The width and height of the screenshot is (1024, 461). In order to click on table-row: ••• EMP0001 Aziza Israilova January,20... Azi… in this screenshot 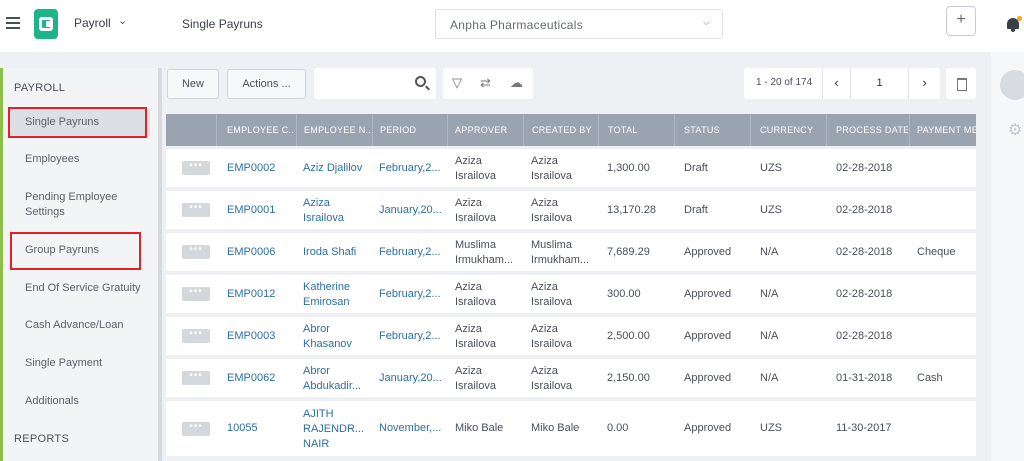, I will do `click(571, 210)`.